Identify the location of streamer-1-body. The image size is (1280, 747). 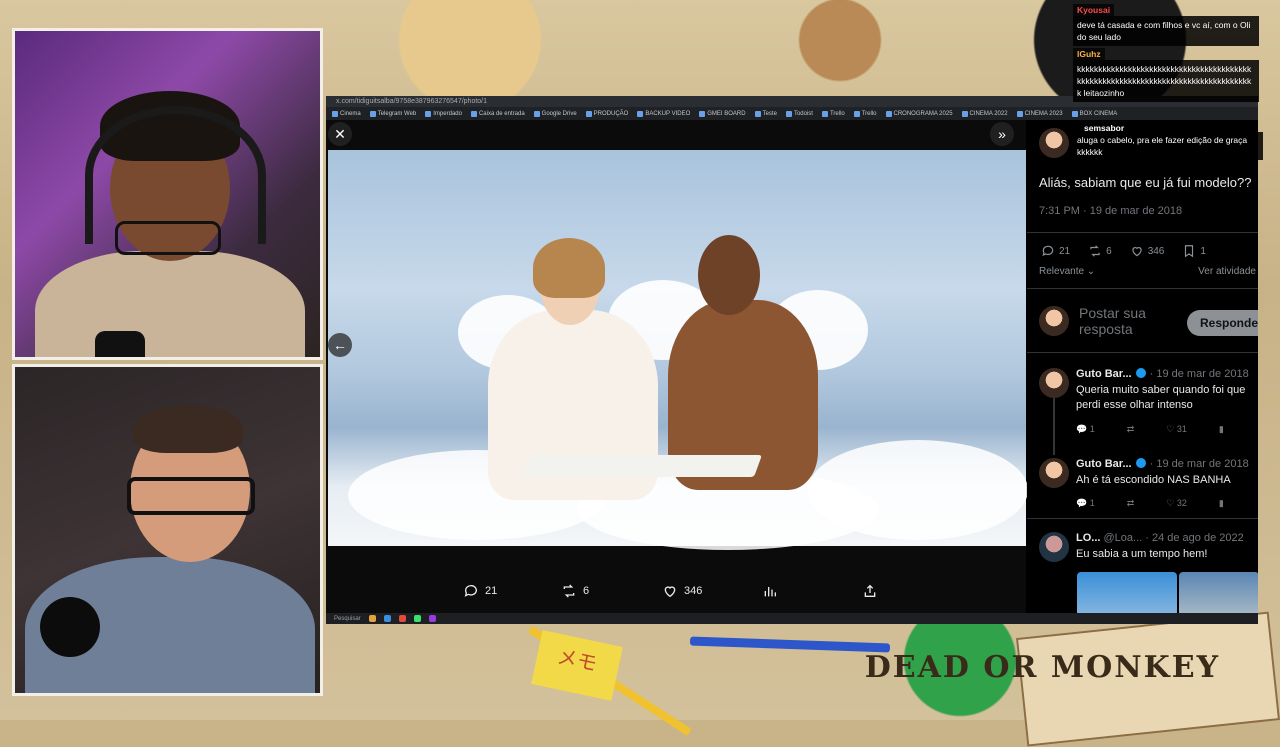
(170, 304).